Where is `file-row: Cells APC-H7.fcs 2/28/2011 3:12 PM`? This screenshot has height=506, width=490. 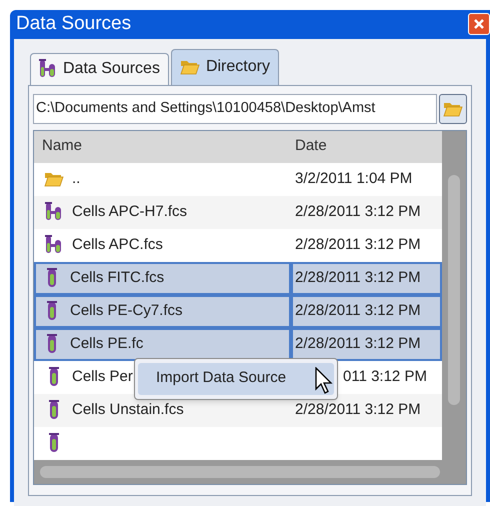 file-row: Cells APC-H7.fcs 2/28/2011 3:12 PM is located at coordinates (238, 212).